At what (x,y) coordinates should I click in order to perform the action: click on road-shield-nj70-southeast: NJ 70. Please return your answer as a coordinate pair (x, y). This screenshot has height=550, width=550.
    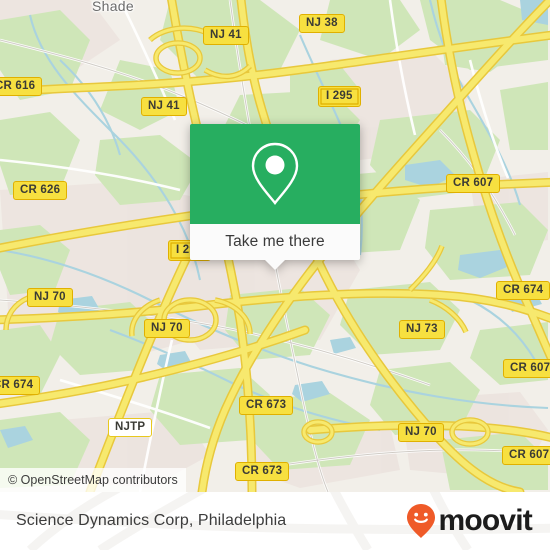
    Looking at the image, I should click on (421, 432).